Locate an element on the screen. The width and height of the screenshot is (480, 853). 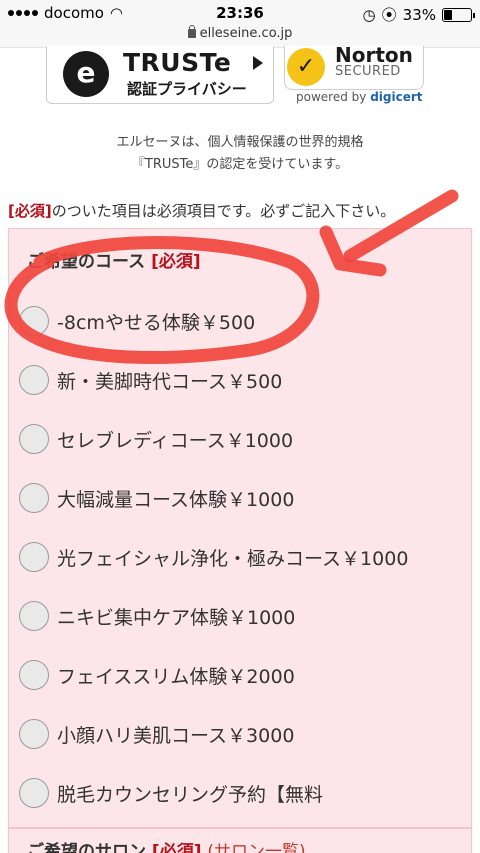
battery-level is located at coordinates (448, 14).